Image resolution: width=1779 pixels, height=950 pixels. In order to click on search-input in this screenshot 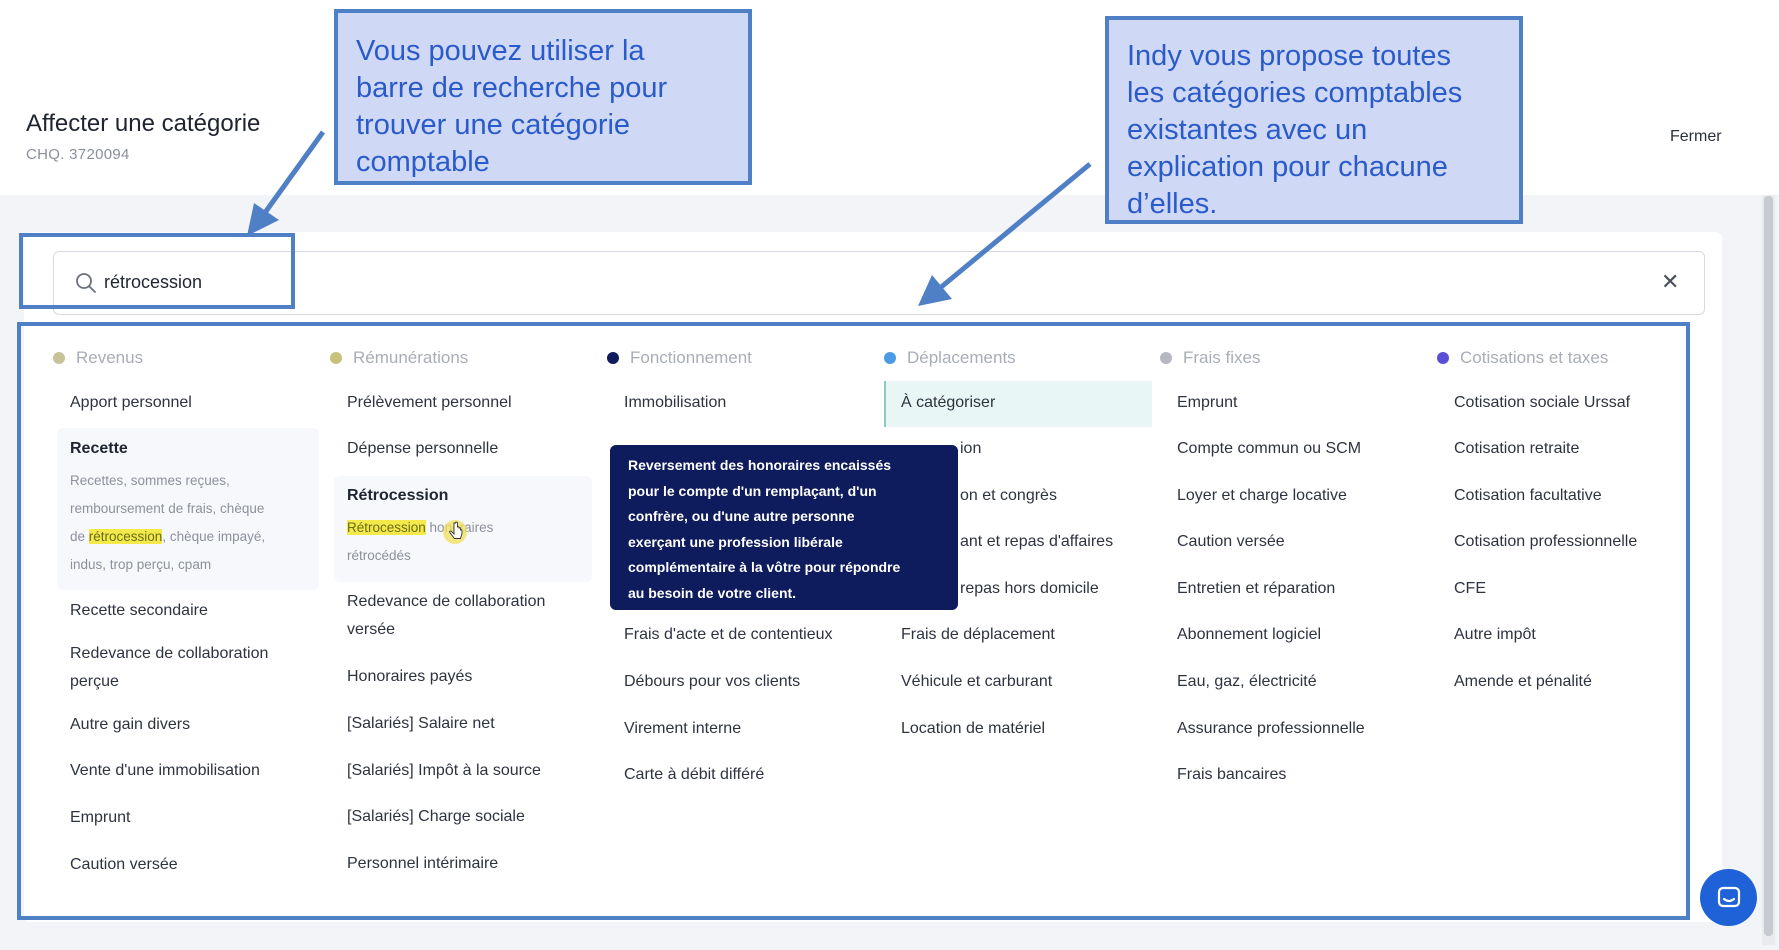, I will do `click(854, 282)`.